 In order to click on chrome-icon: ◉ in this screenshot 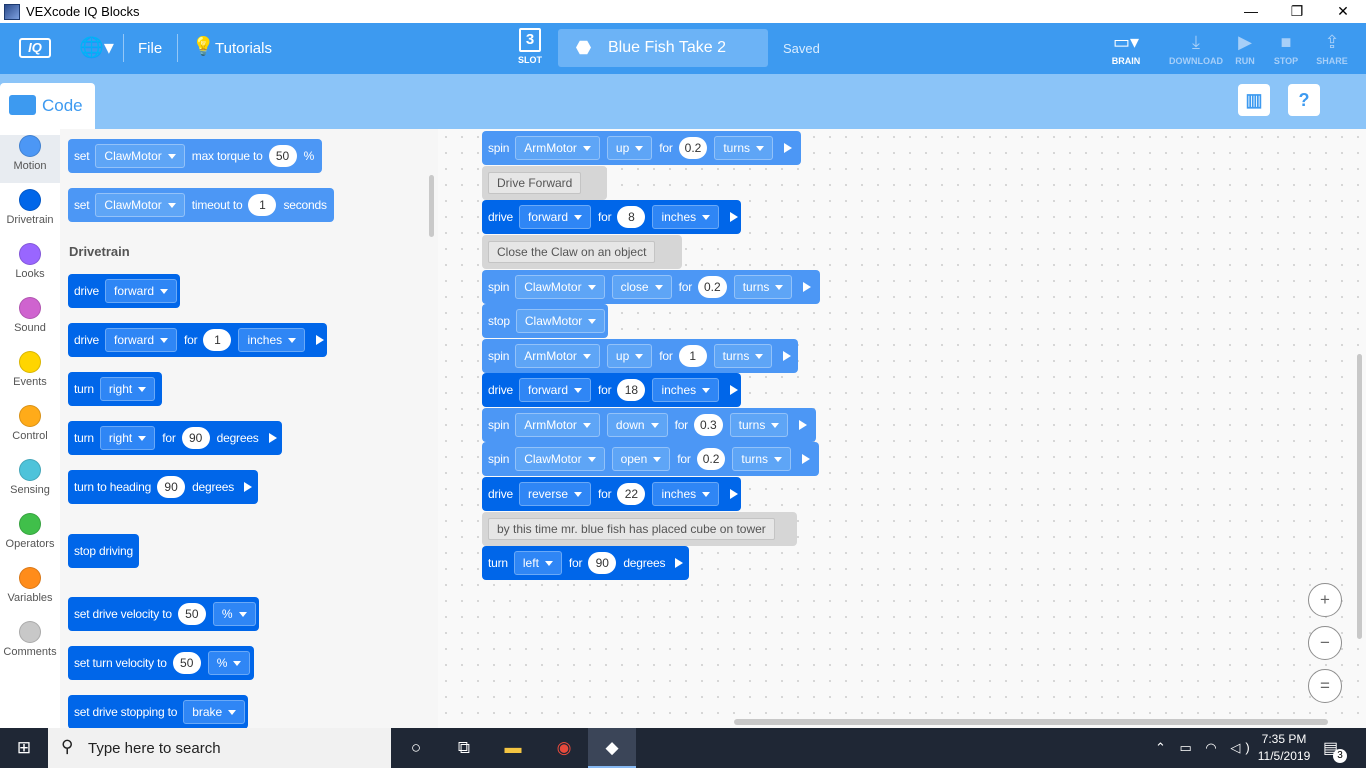, I will do `click(564, 748)`.